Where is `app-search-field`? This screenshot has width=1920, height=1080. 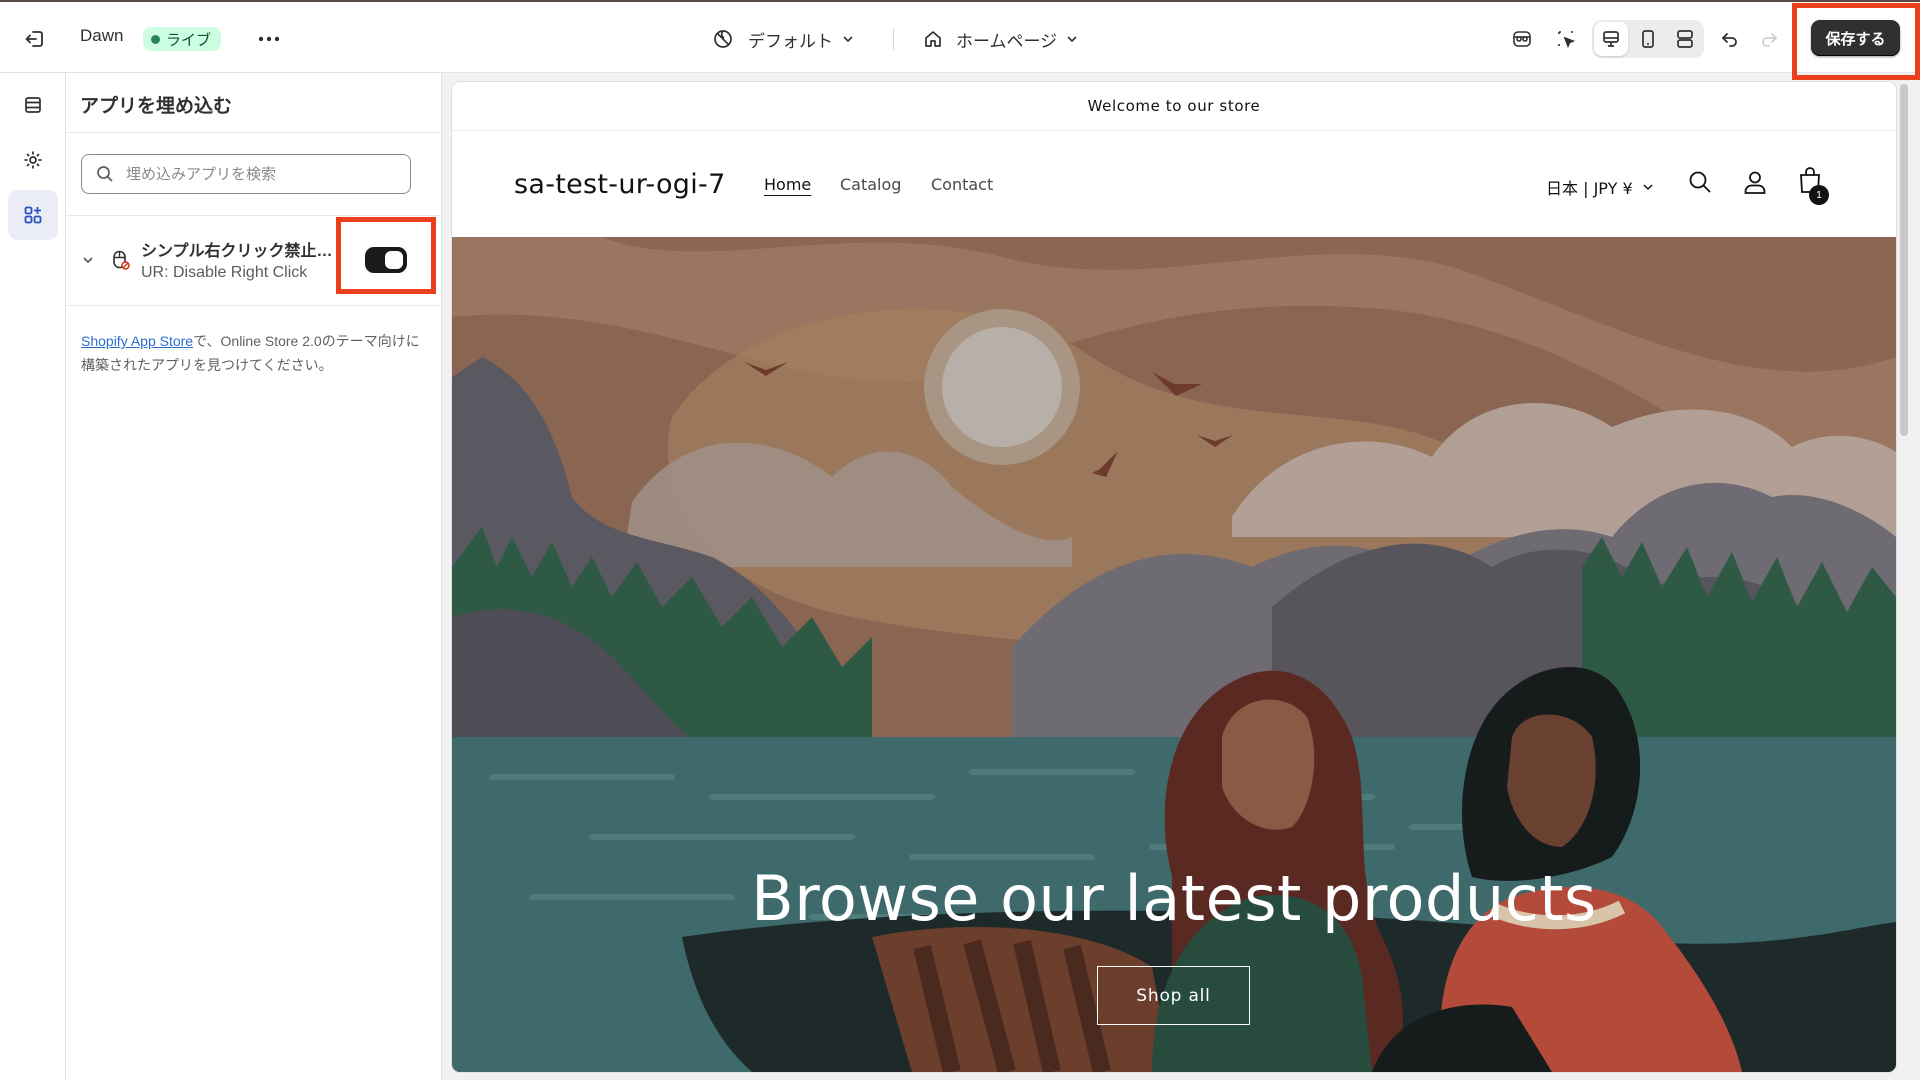 app-search-field is located at coordinates (246, 174).